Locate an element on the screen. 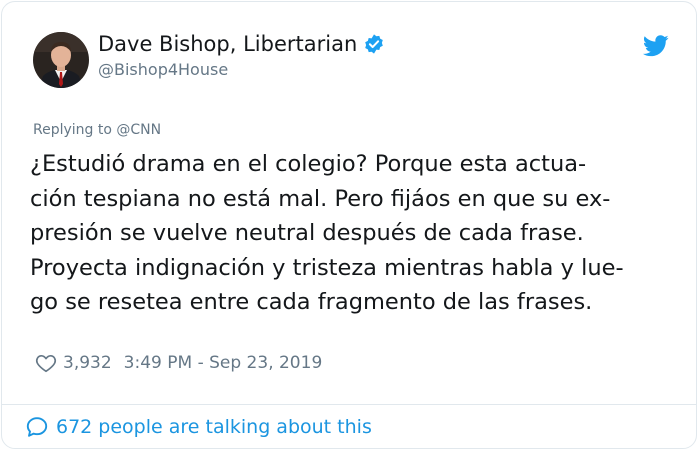 The width and height of the screenshot is (700, 452). verified-badge-icon is located at coordinates (374, 44).